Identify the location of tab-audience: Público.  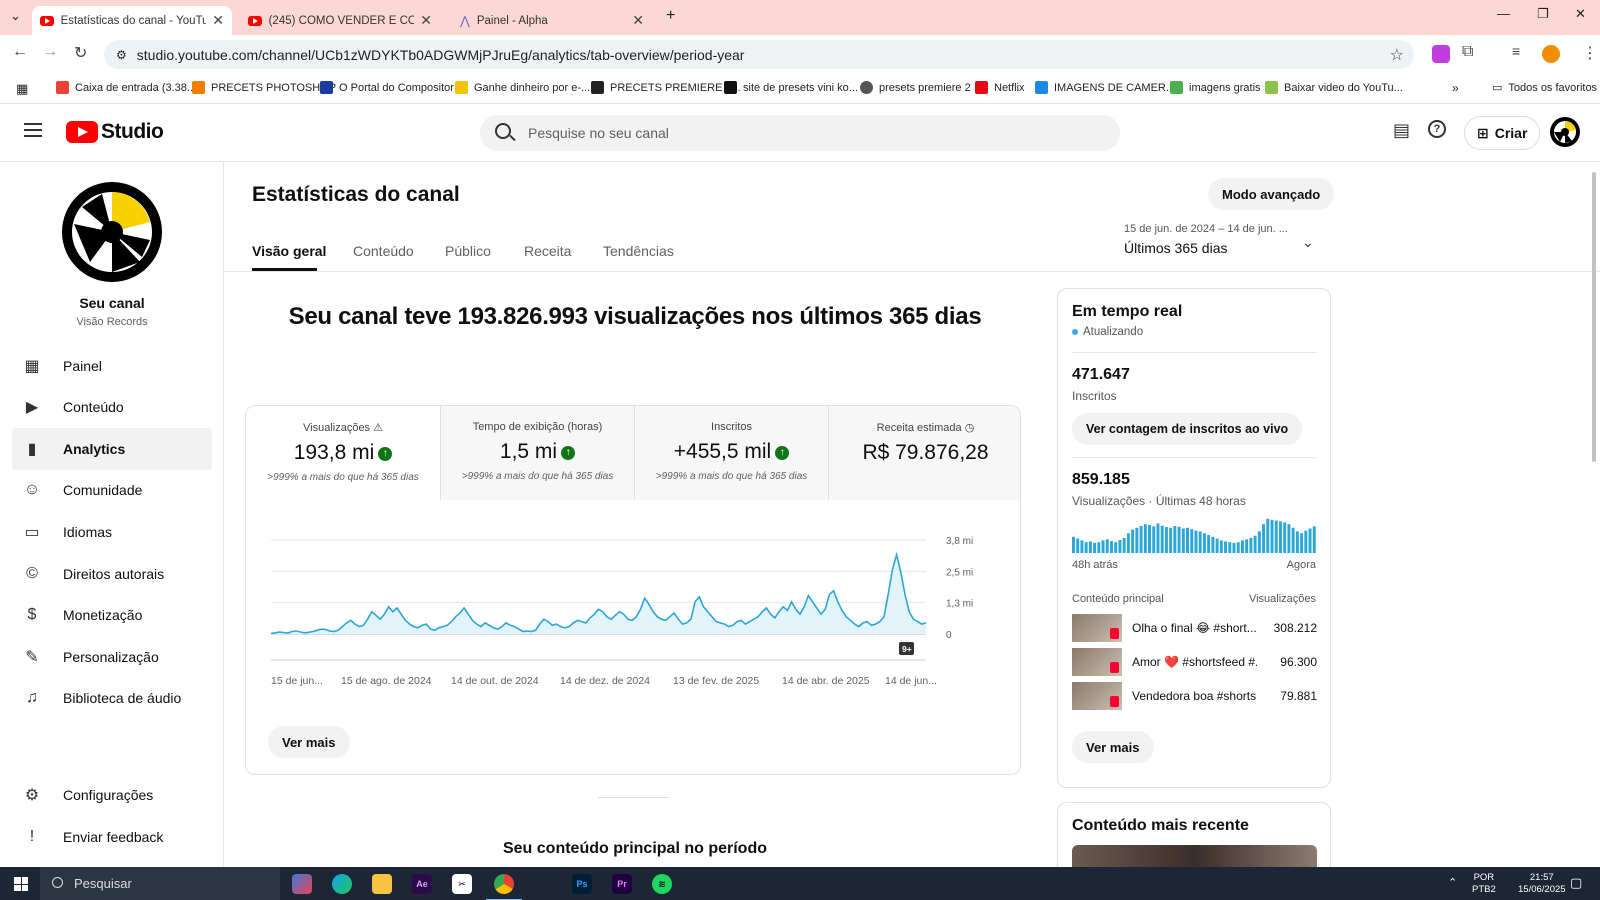
(468, 251).